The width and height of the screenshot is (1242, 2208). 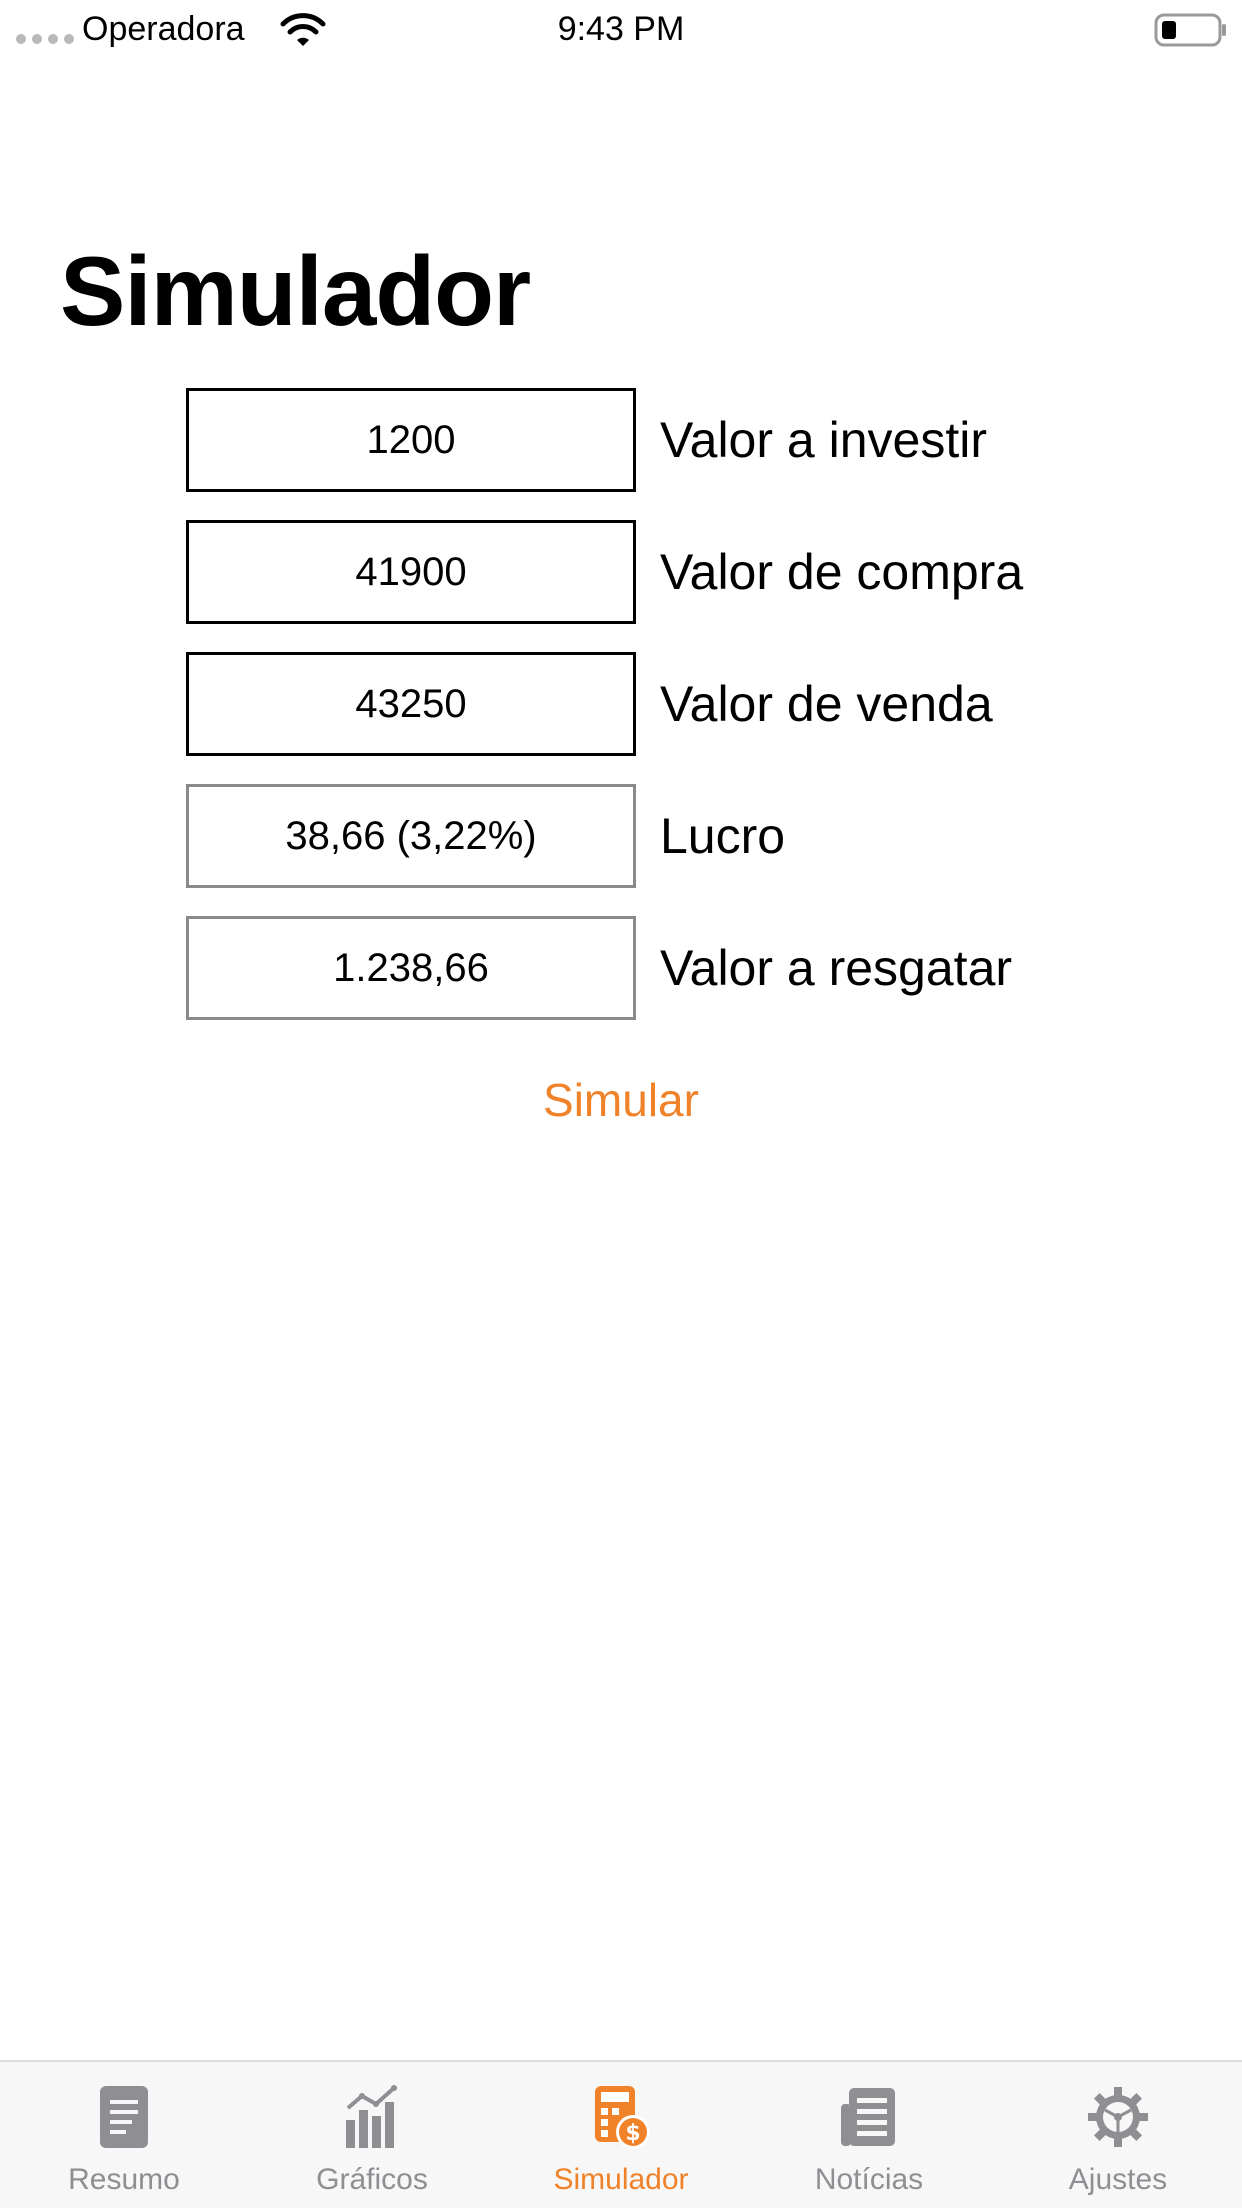 What do you see at coordinates (723, 836) in the screenshot?
I see `profit-label: Lucro` at bounding box center [723, 836].